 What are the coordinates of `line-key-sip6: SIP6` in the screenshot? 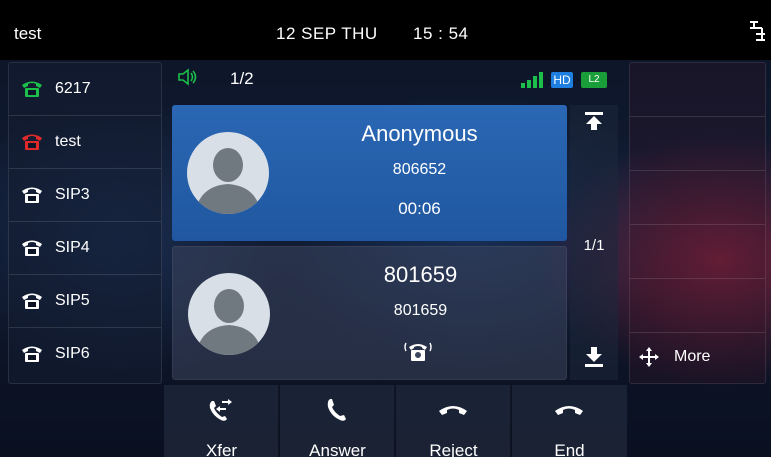 It's located at (85, 354).